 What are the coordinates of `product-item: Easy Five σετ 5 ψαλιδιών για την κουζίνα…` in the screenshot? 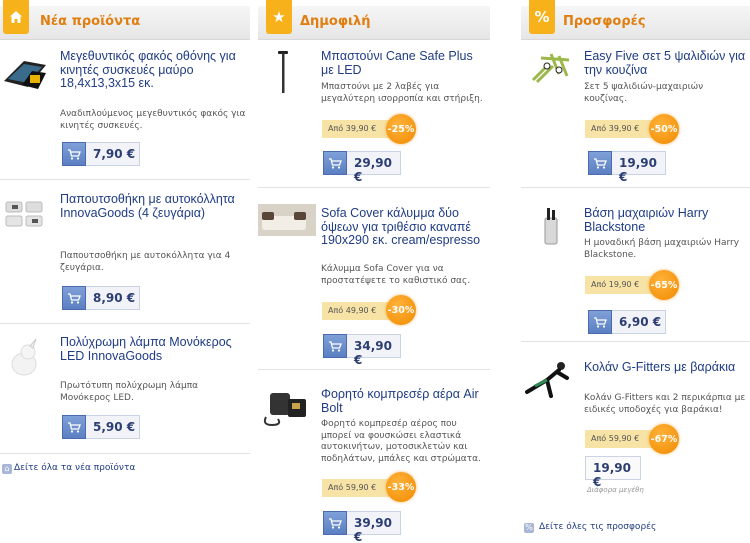 It's located at (635, 118).